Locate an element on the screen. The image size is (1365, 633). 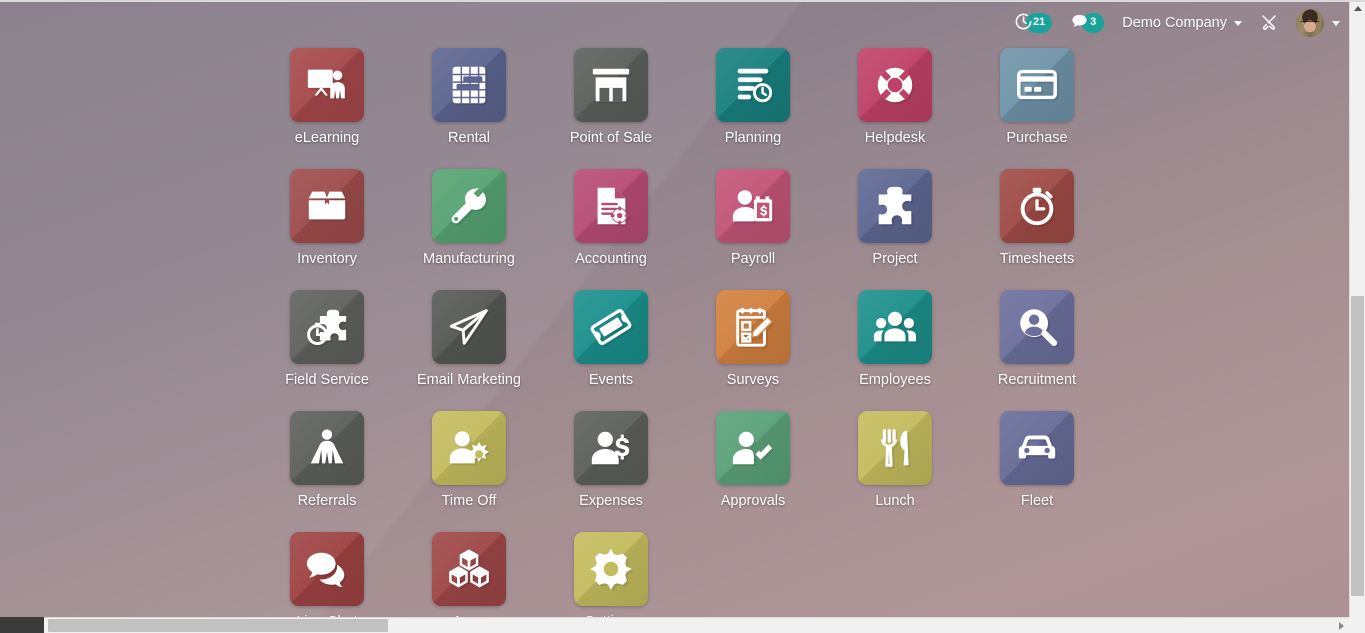
helpdesk-icon is located at coordinates (895, 85).